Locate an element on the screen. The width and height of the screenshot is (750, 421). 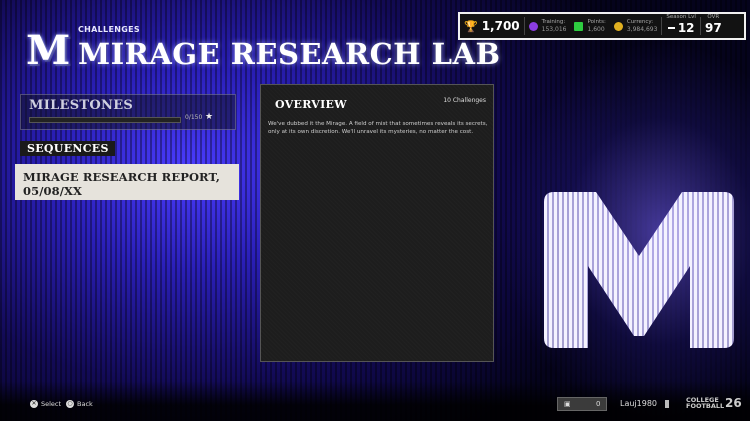
currency-value: 3,984,693 is located at coordinates (642, 29).